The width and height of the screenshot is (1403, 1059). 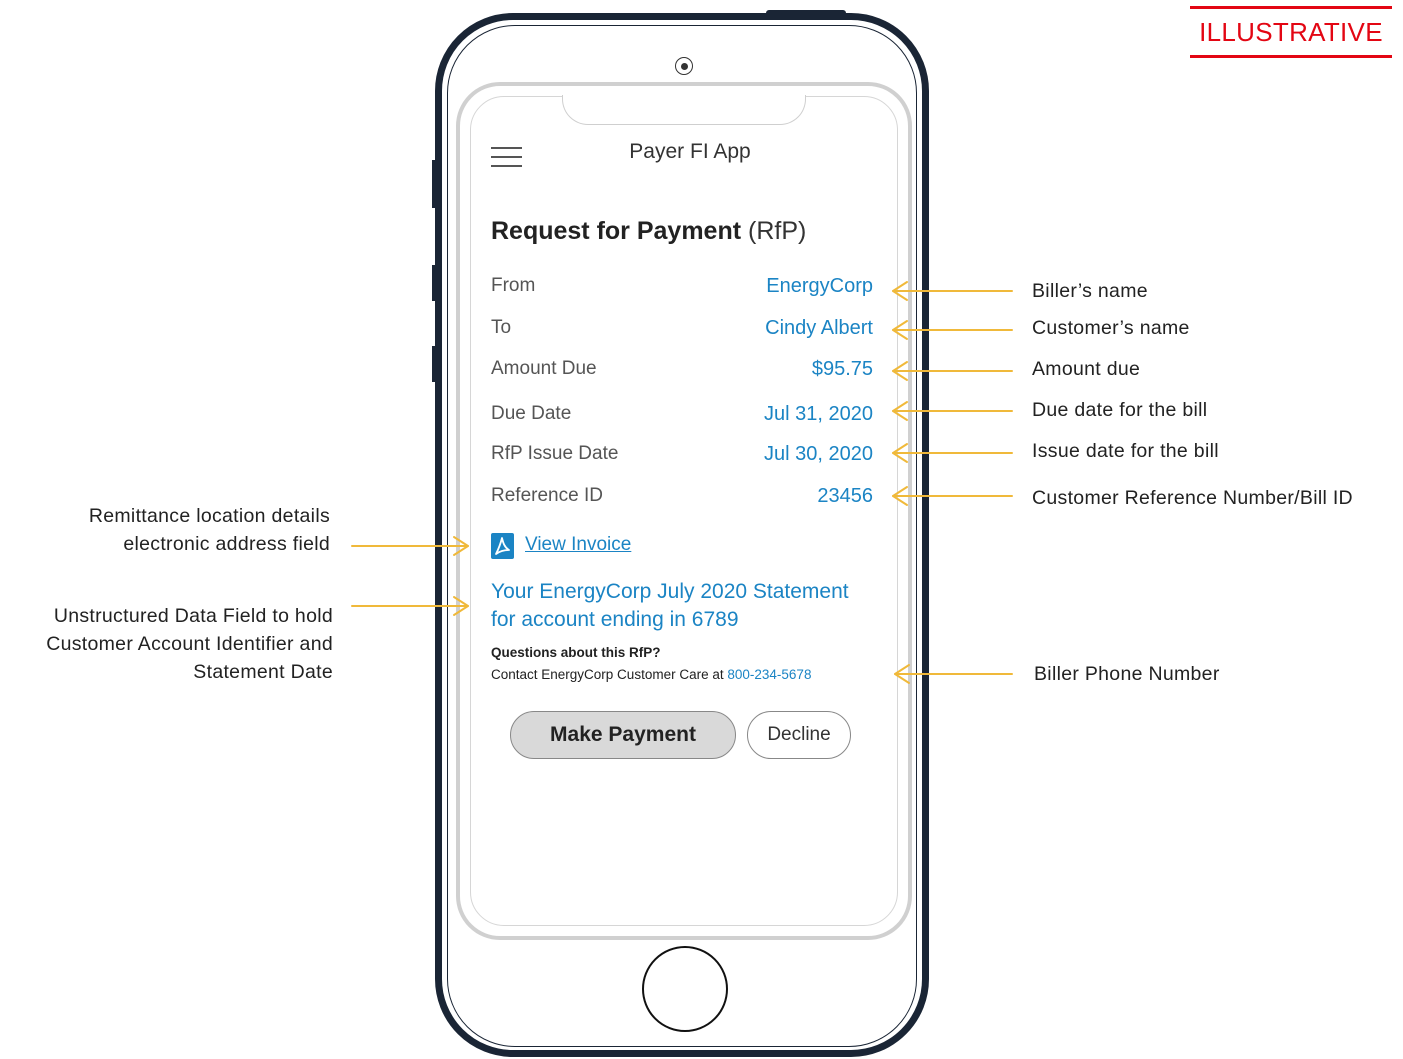 What do you see at coordinates (819, 328) in the screenshot?
I see `to-value: Cindy Albert` at bounding box center [819, 328].